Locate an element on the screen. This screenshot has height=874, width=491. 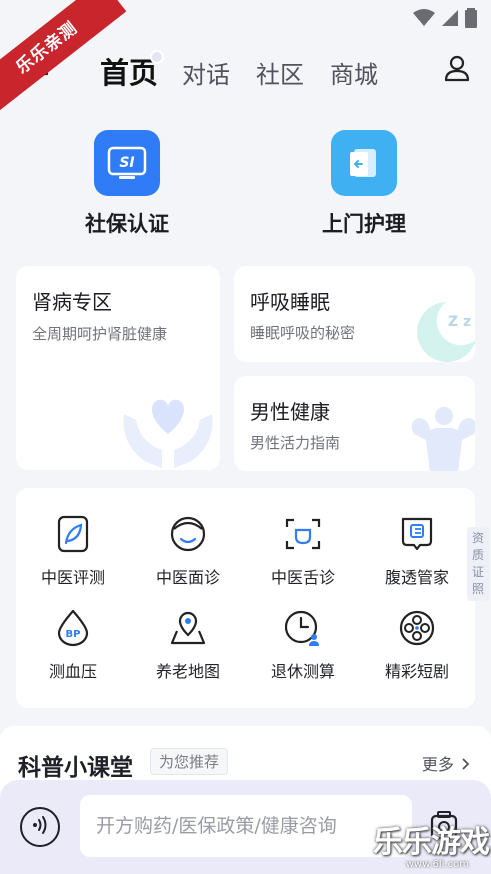
tab-community: 社区 is located at coordinates (280, 72).